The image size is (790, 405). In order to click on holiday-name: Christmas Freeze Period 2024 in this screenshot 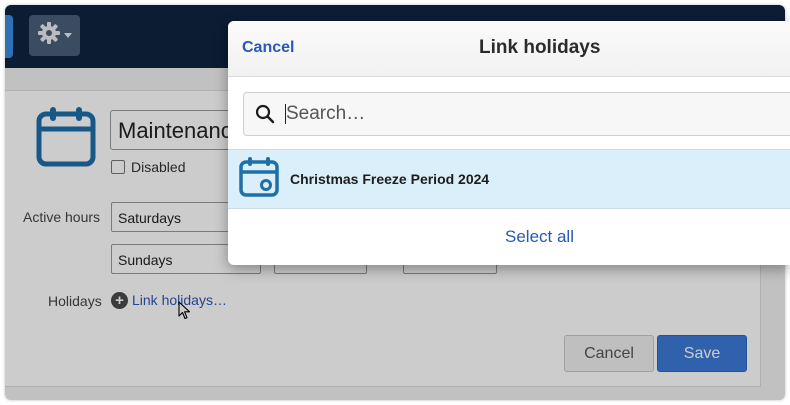, I will do `click(390, 179)`.